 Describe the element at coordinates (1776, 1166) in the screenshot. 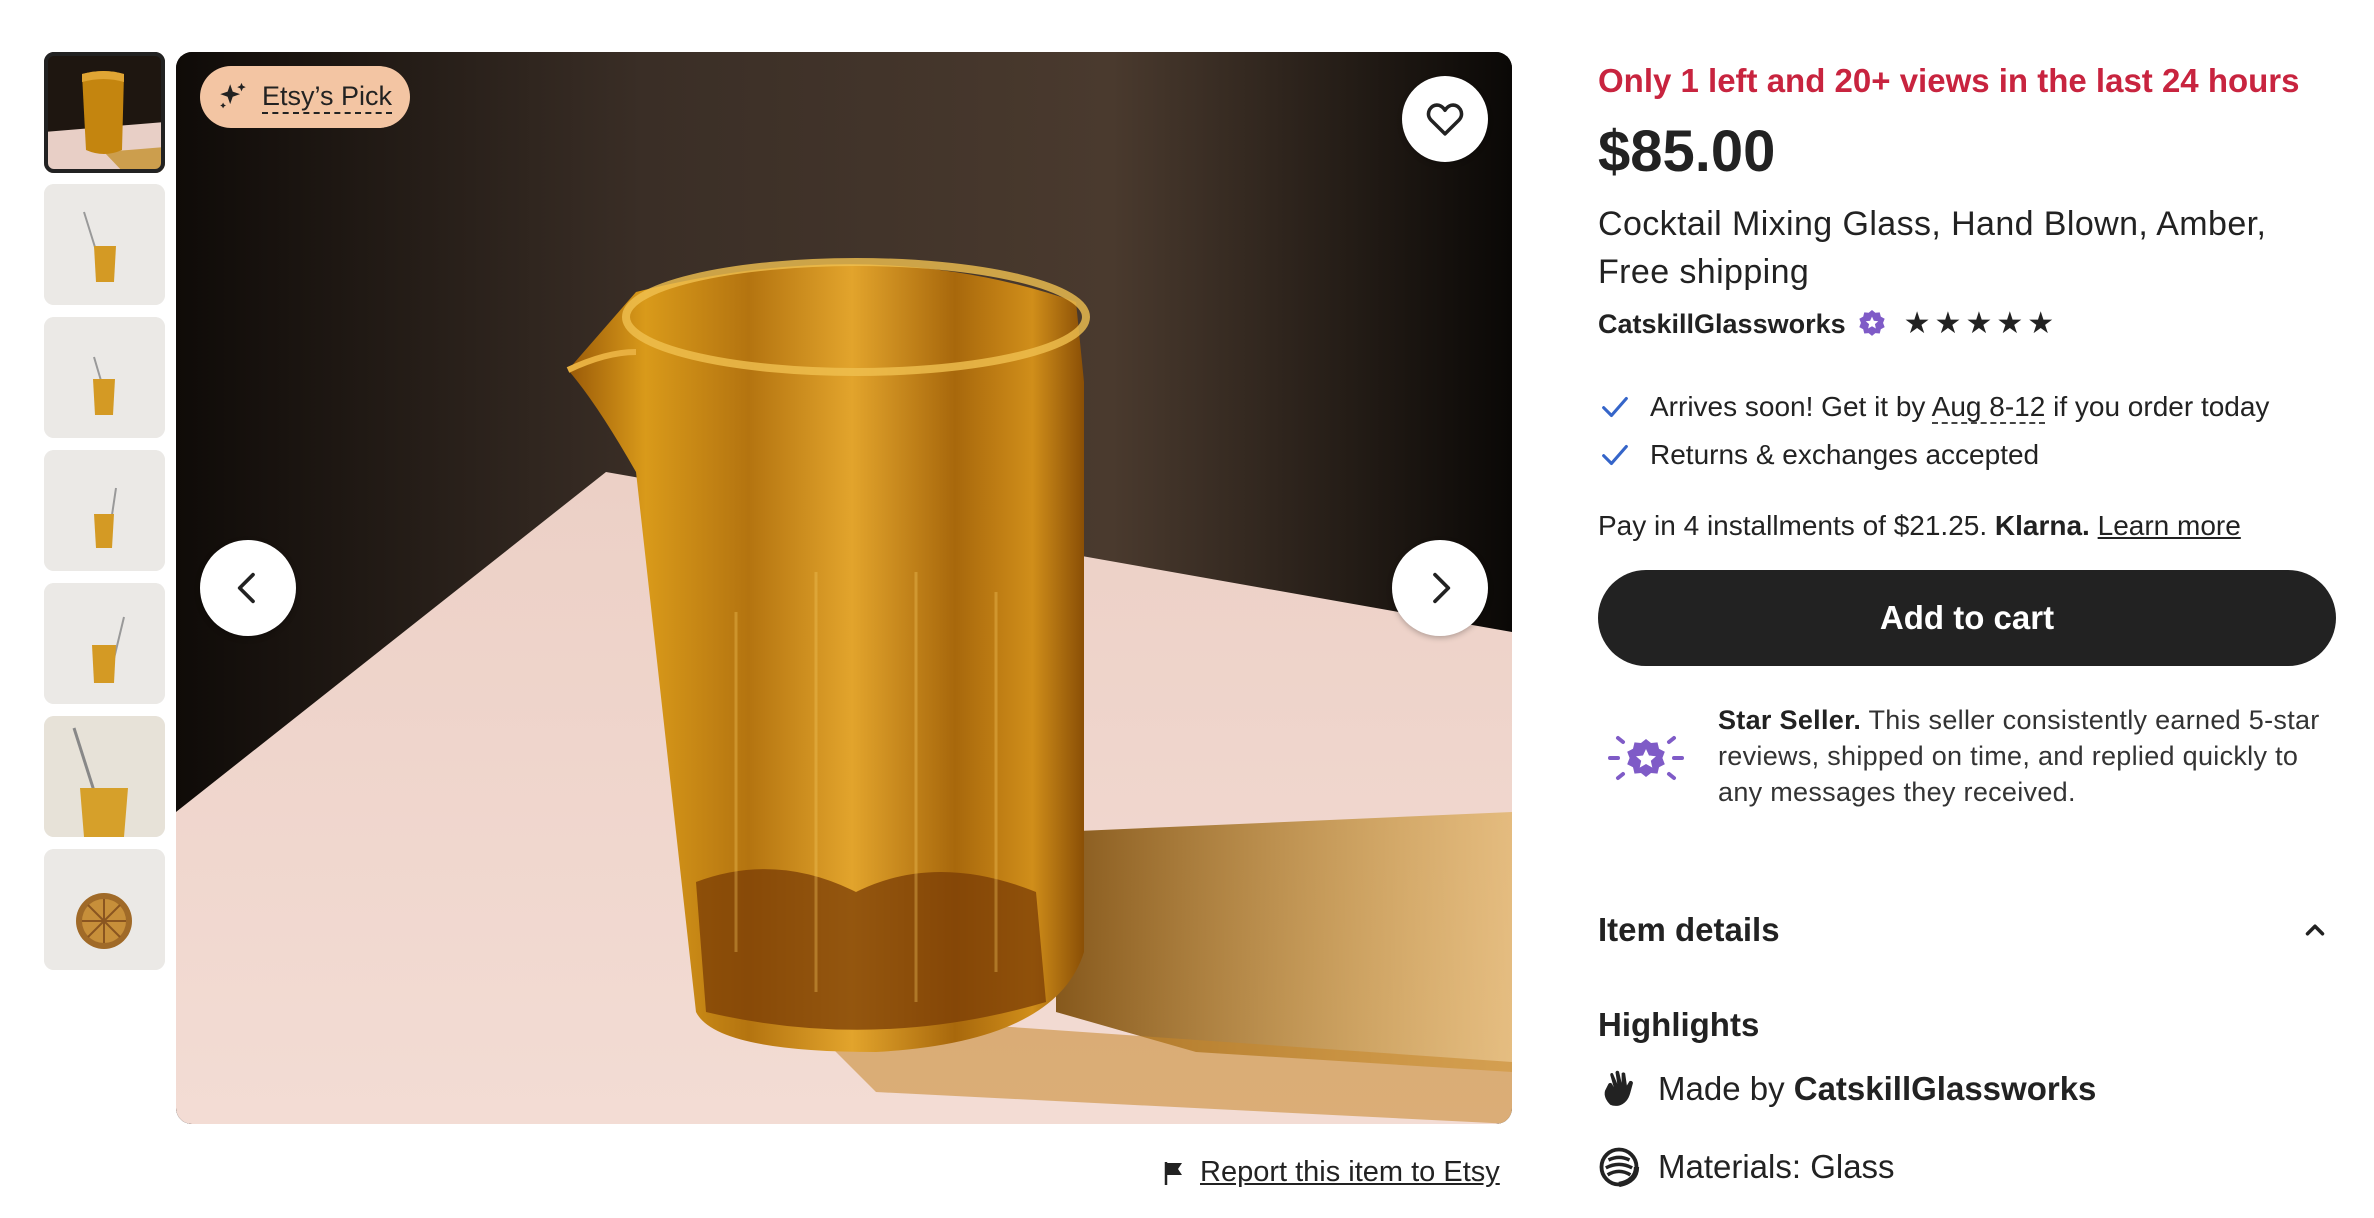

I see `materials-label: Materials: Glass` at that location.